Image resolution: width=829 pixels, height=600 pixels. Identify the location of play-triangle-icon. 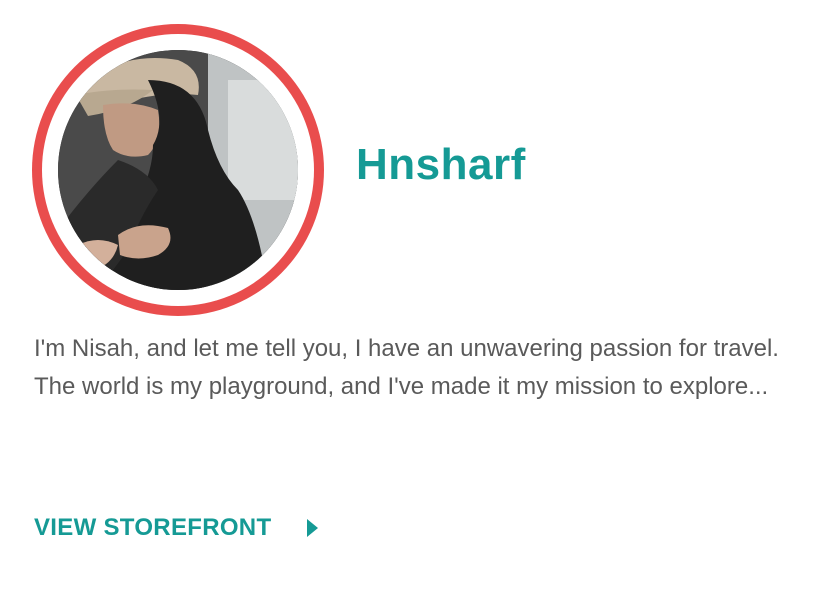
(313, 528).